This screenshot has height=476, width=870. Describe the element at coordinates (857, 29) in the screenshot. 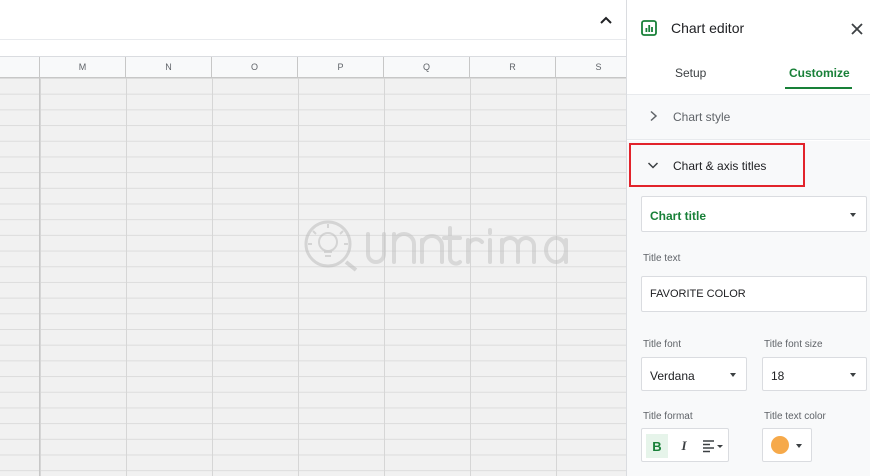

I see `close-icon` at that location.